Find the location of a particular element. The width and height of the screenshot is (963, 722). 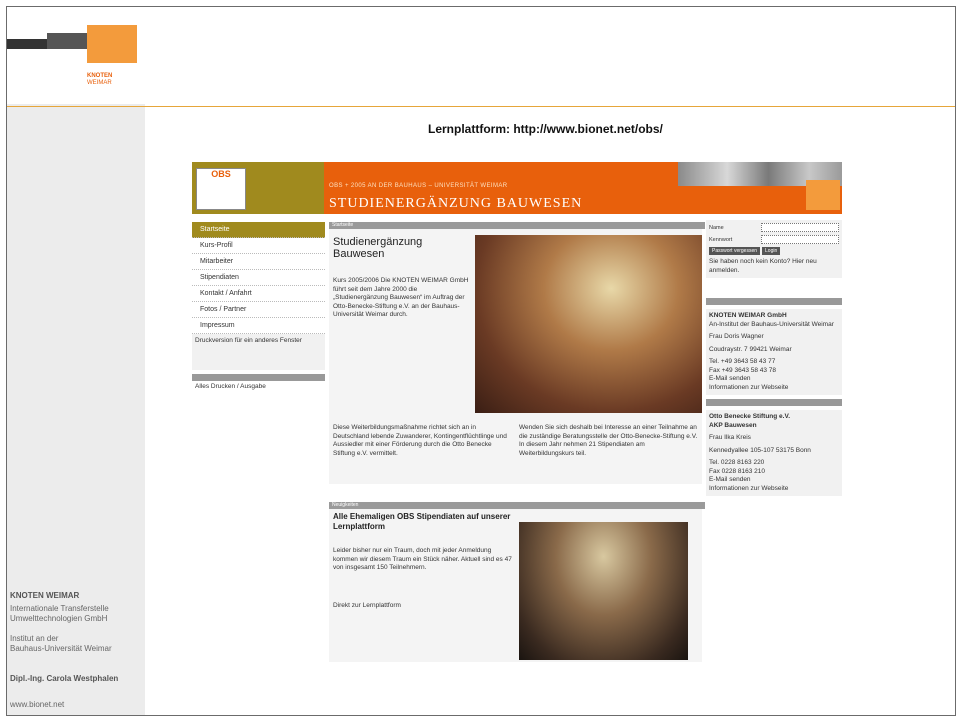

group-photo is located at coordinates (603, 591).